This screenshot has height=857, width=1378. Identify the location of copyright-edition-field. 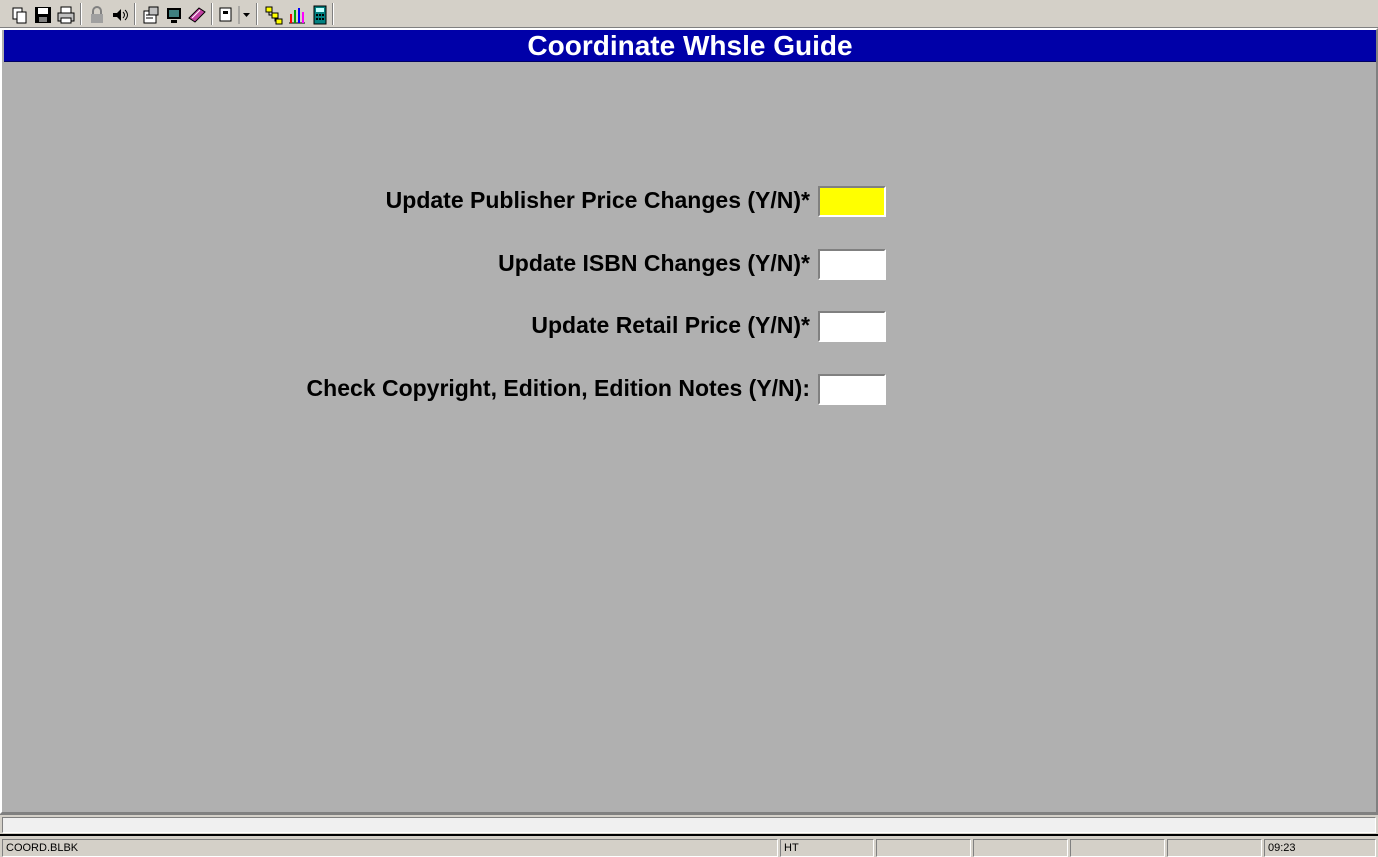
(852, 389).